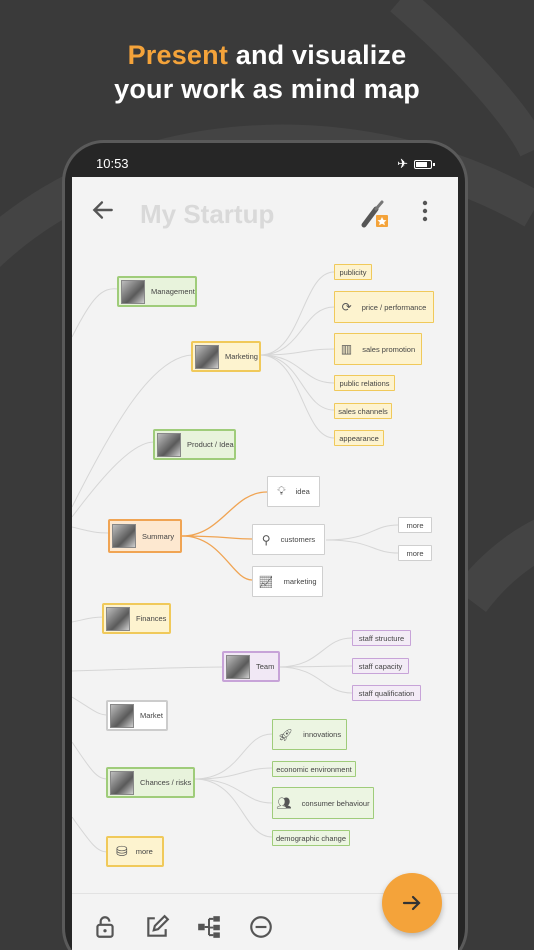 This screenshot has height=950, width=534. I want to click on node-more: ⛁ more, so click(135, 851).